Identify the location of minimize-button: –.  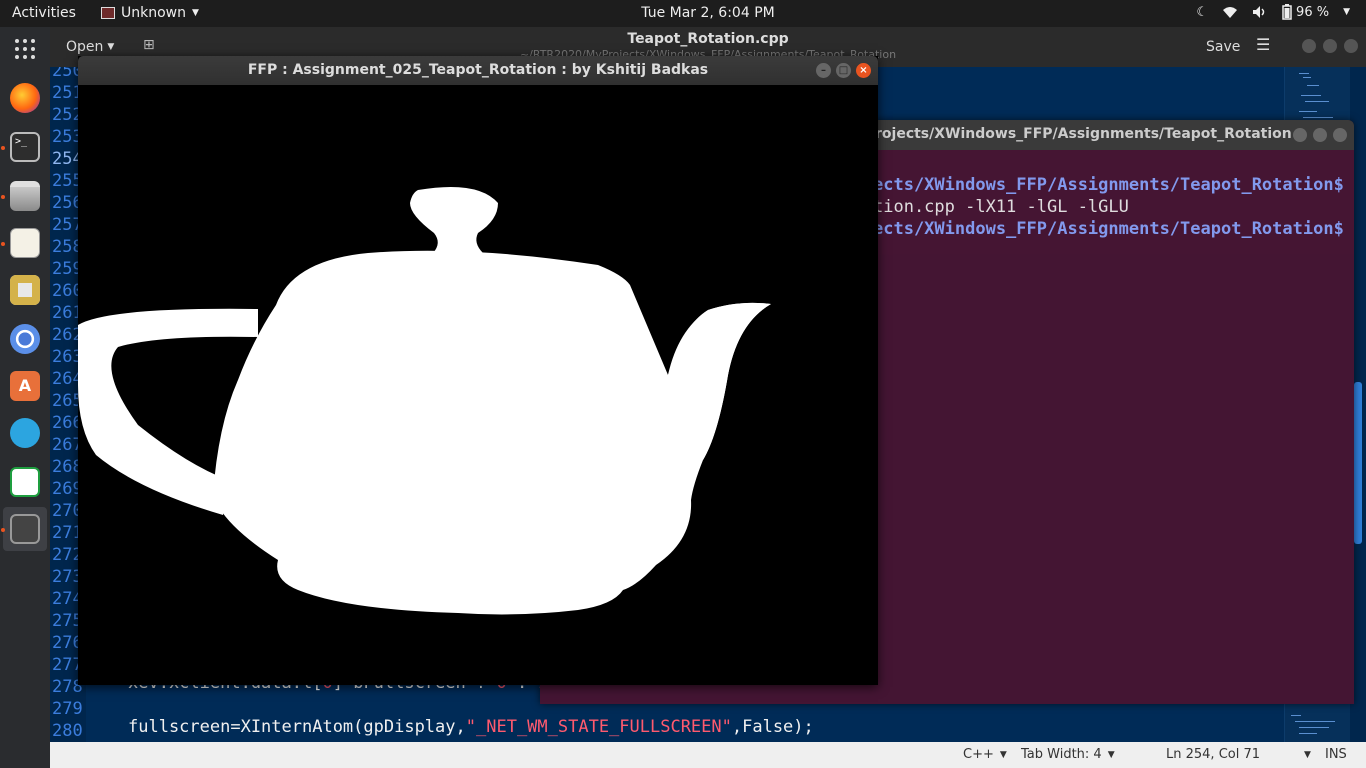
(823, 70).